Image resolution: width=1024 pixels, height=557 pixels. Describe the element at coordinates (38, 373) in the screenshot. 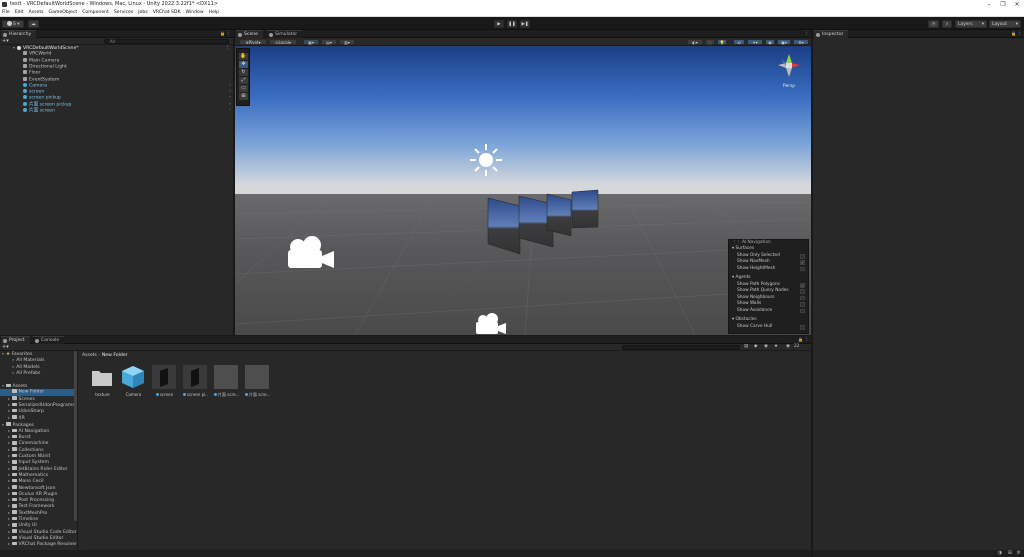

I see `favorite-item: ⌕ All Prefabs` at that location.